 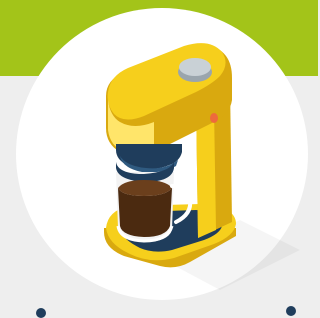 I want to click on power-button-top, so click(x=195, y=67).